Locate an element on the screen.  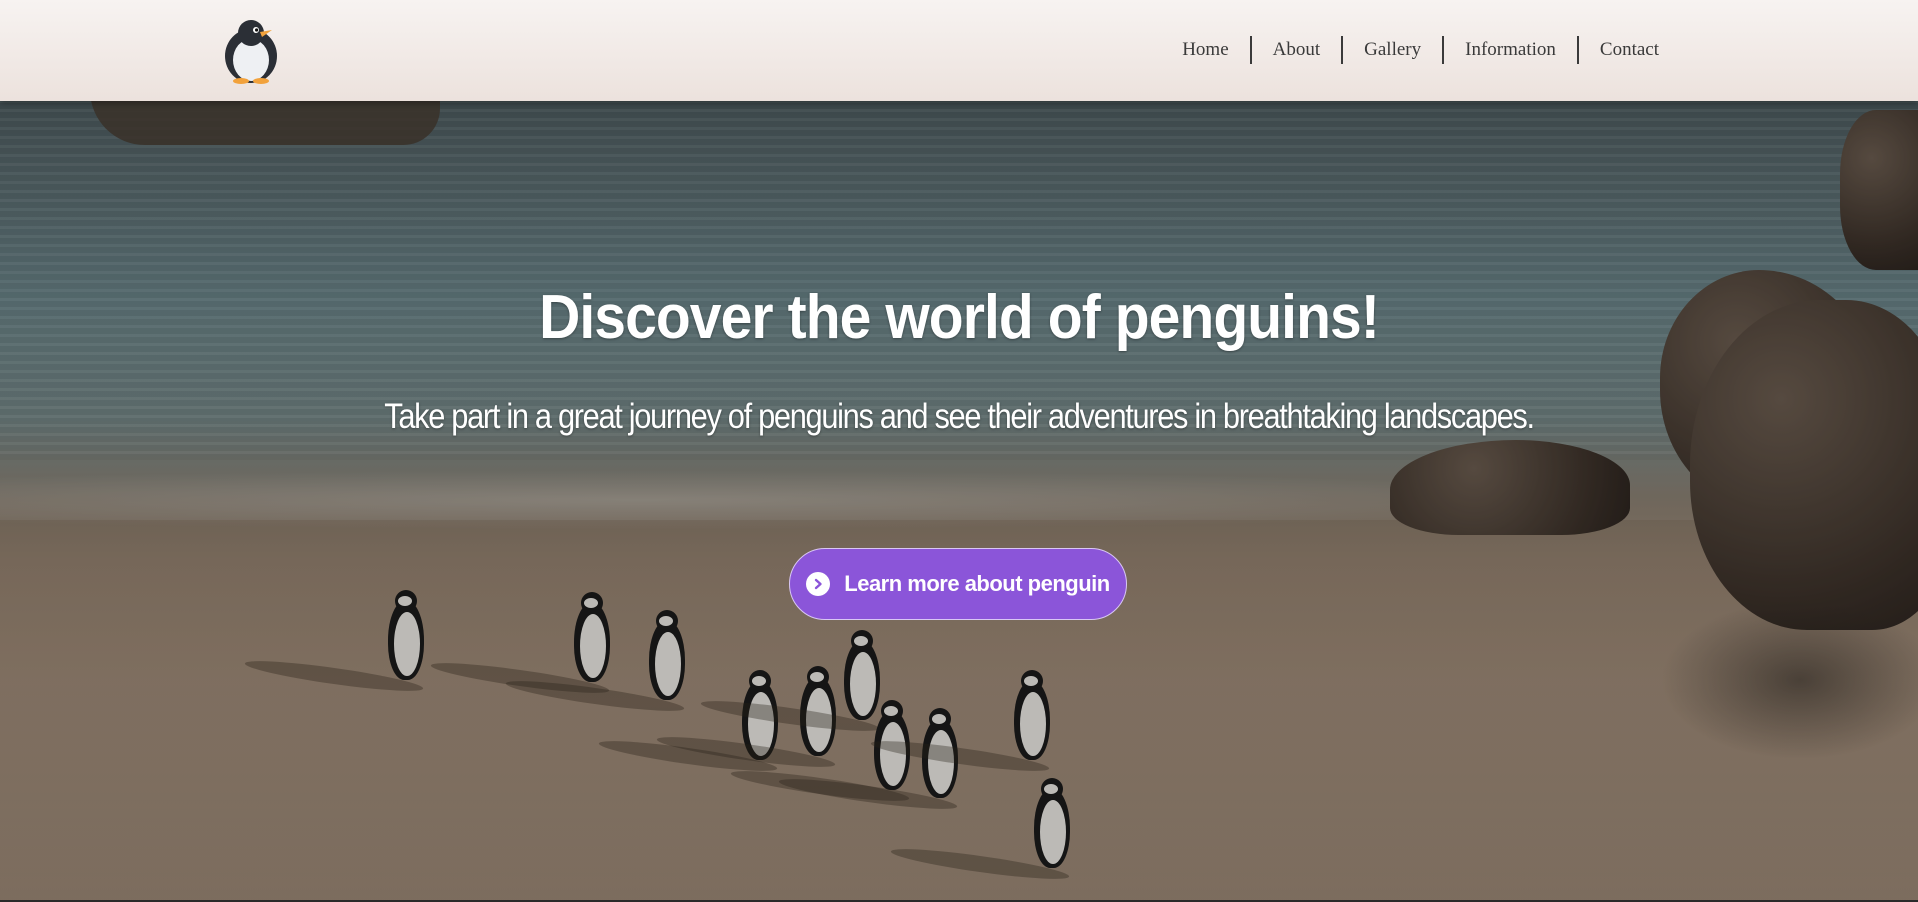
hero-title: Discover the world of penguins! is located at coordinates (959, 317).